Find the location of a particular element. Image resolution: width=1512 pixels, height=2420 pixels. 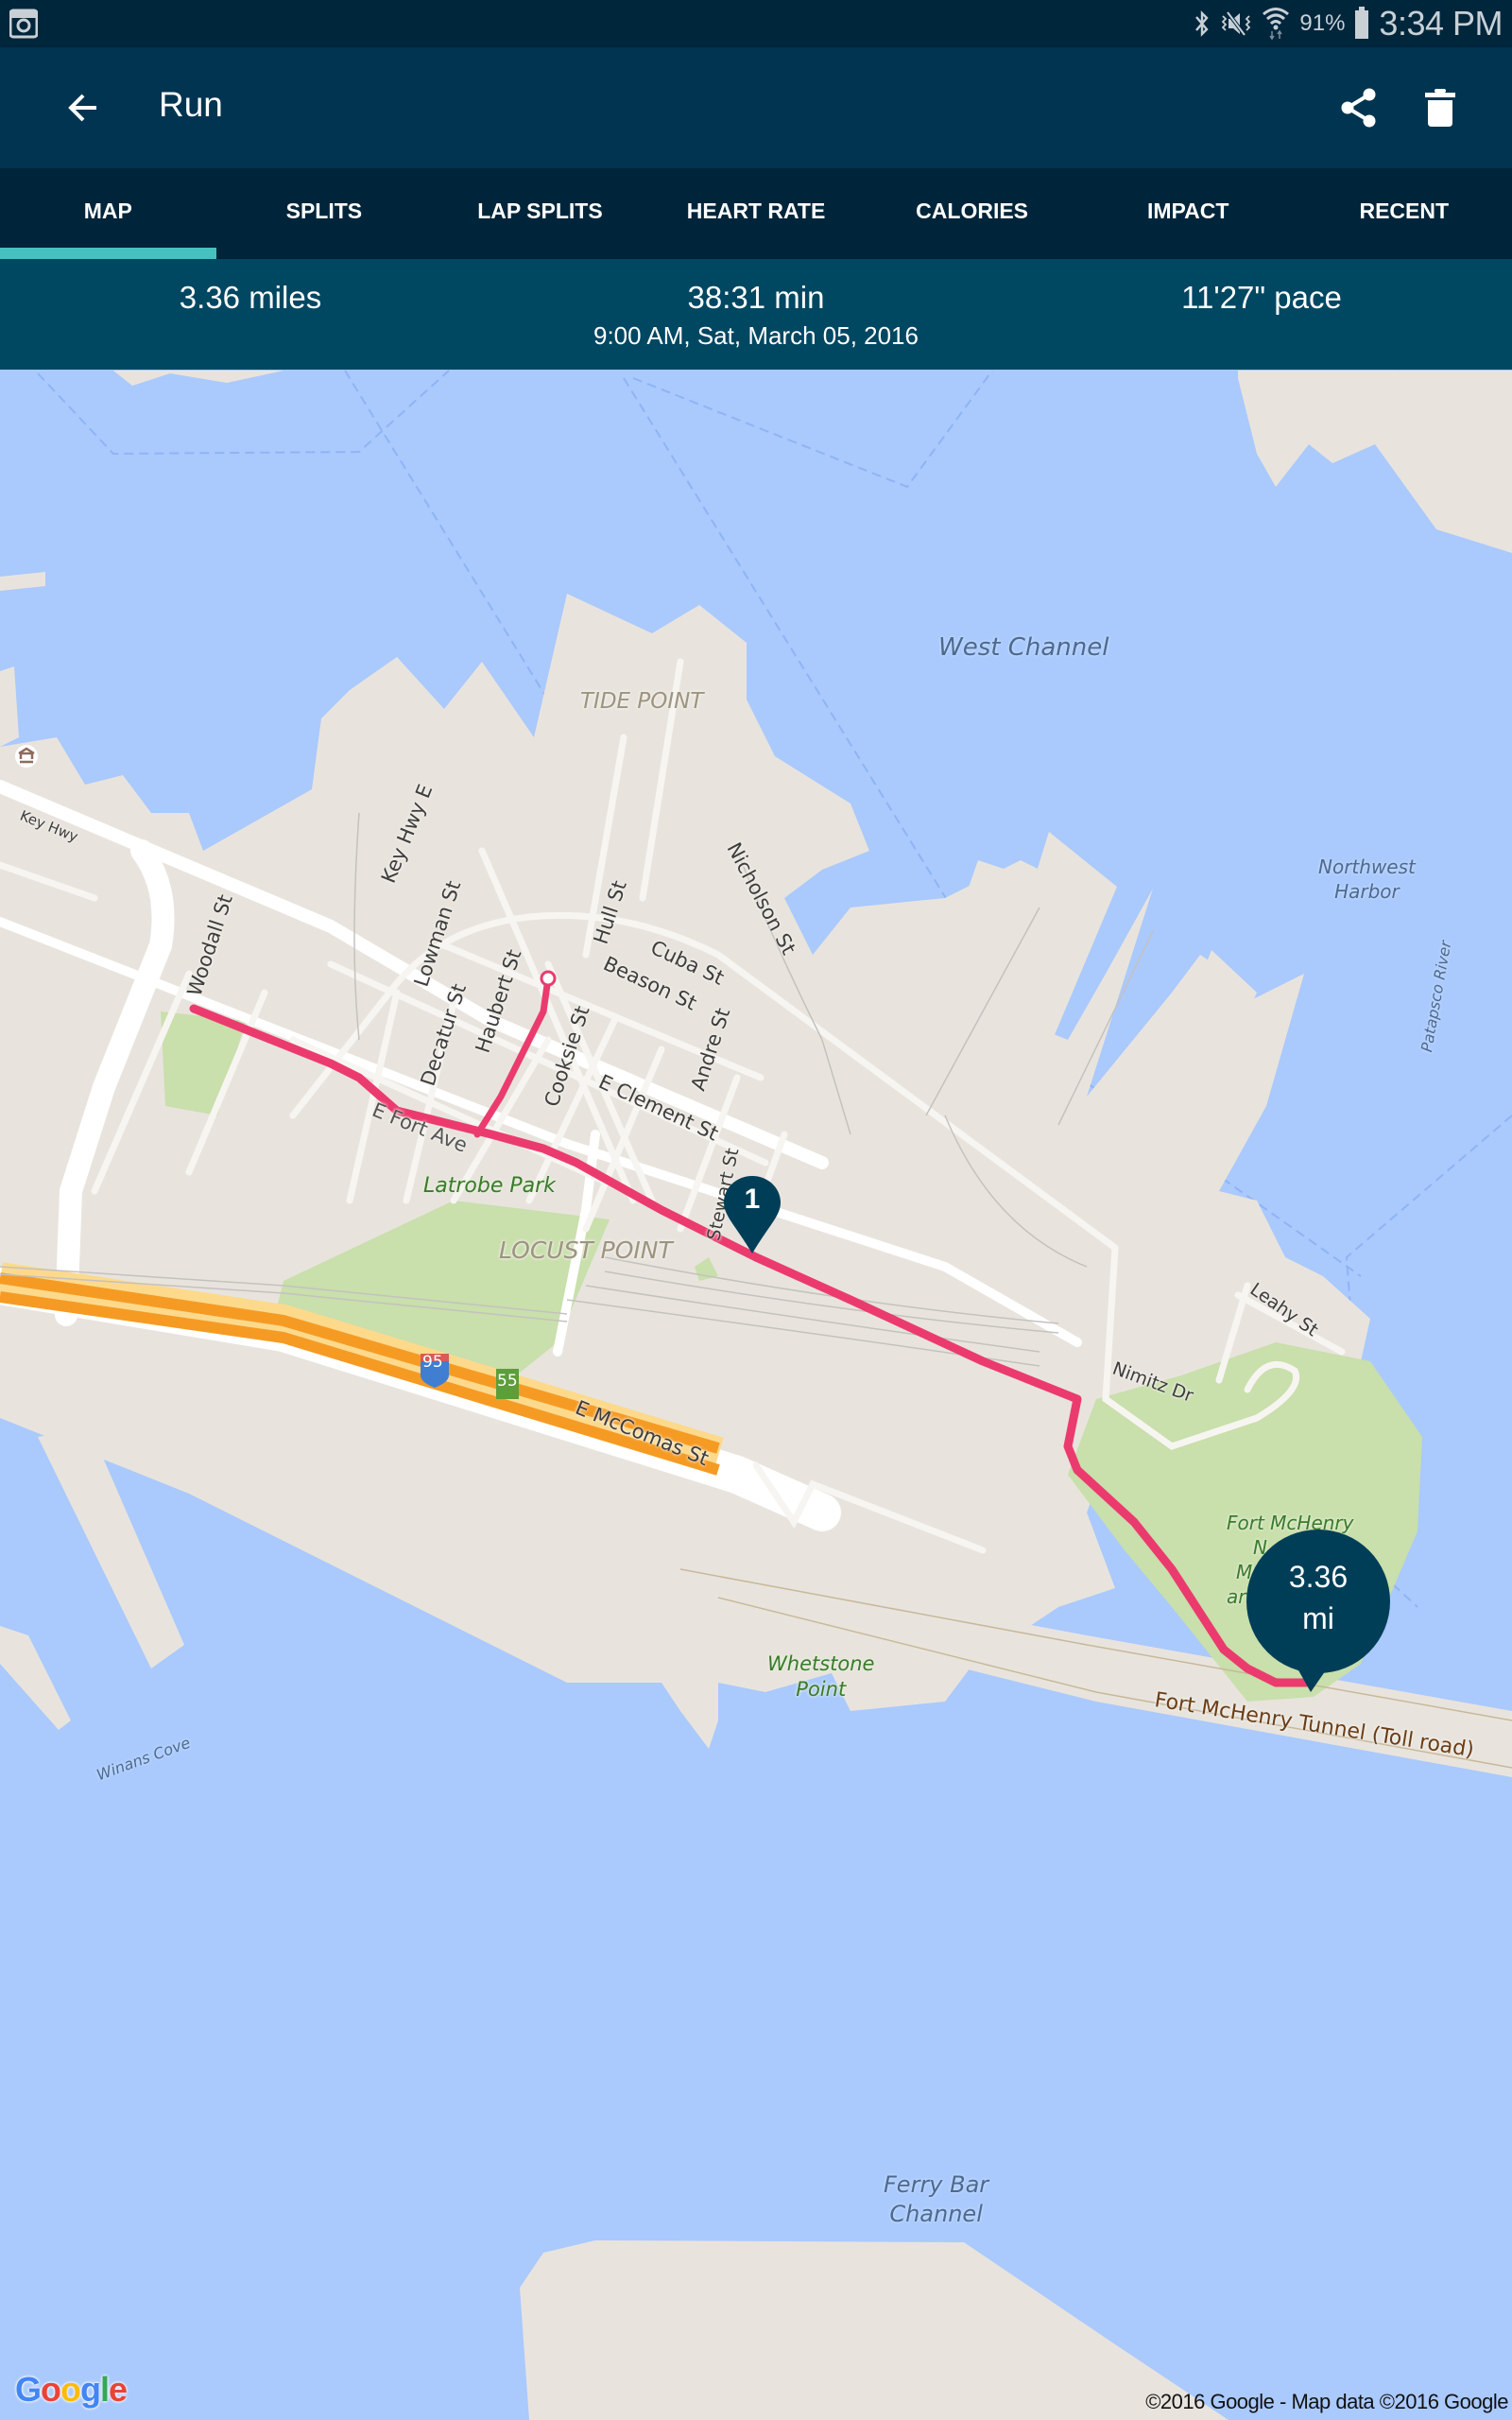

tab-label: LAP SPLITS is located at coordinates (540, 210).